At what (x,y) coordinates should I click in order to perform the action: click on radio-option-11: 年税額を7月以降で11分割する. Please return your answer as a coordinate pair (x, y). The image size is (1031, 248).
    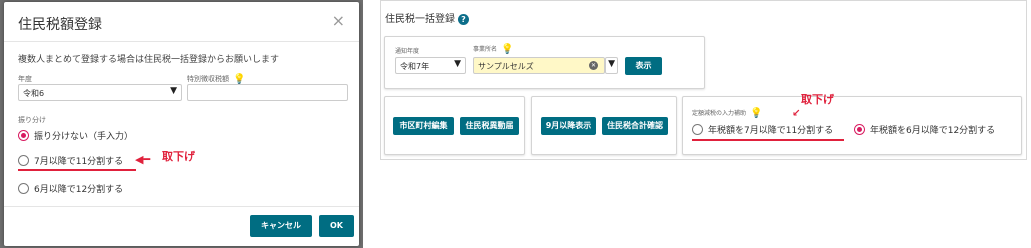
    Looking at the image, I should click on (762, 129).